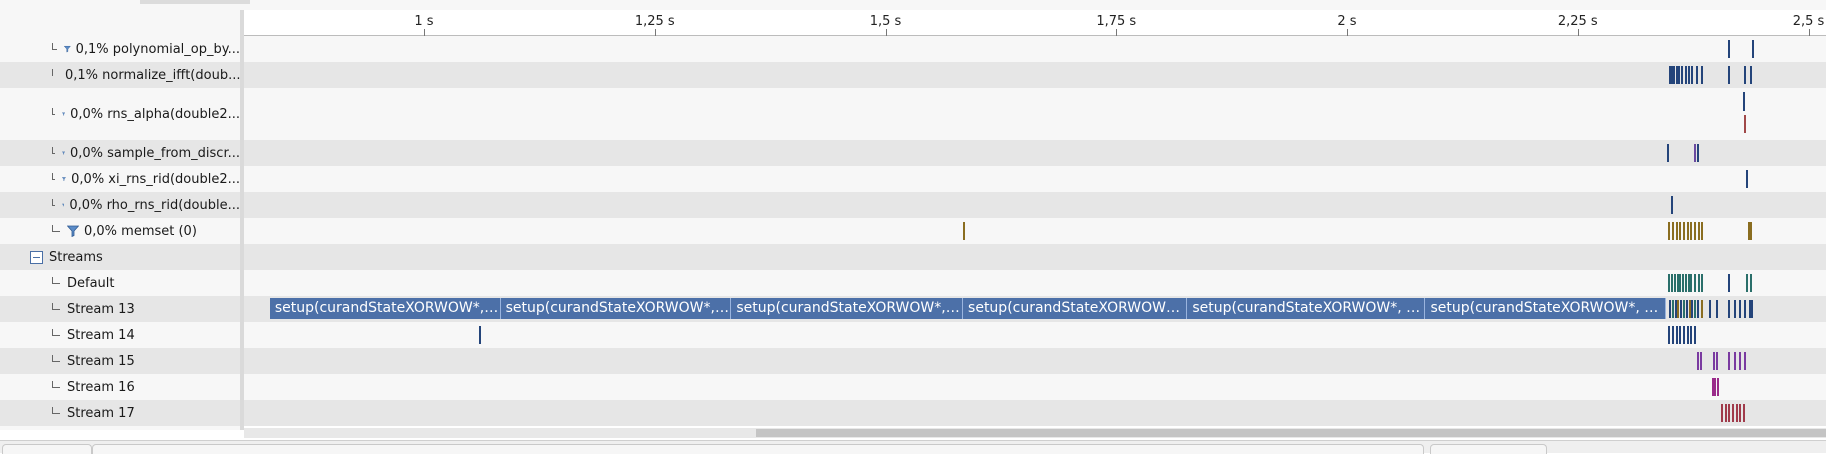 The height and width of the screenshot is (454, 1826). I want to click on tab-fragment, so click(195, 2).